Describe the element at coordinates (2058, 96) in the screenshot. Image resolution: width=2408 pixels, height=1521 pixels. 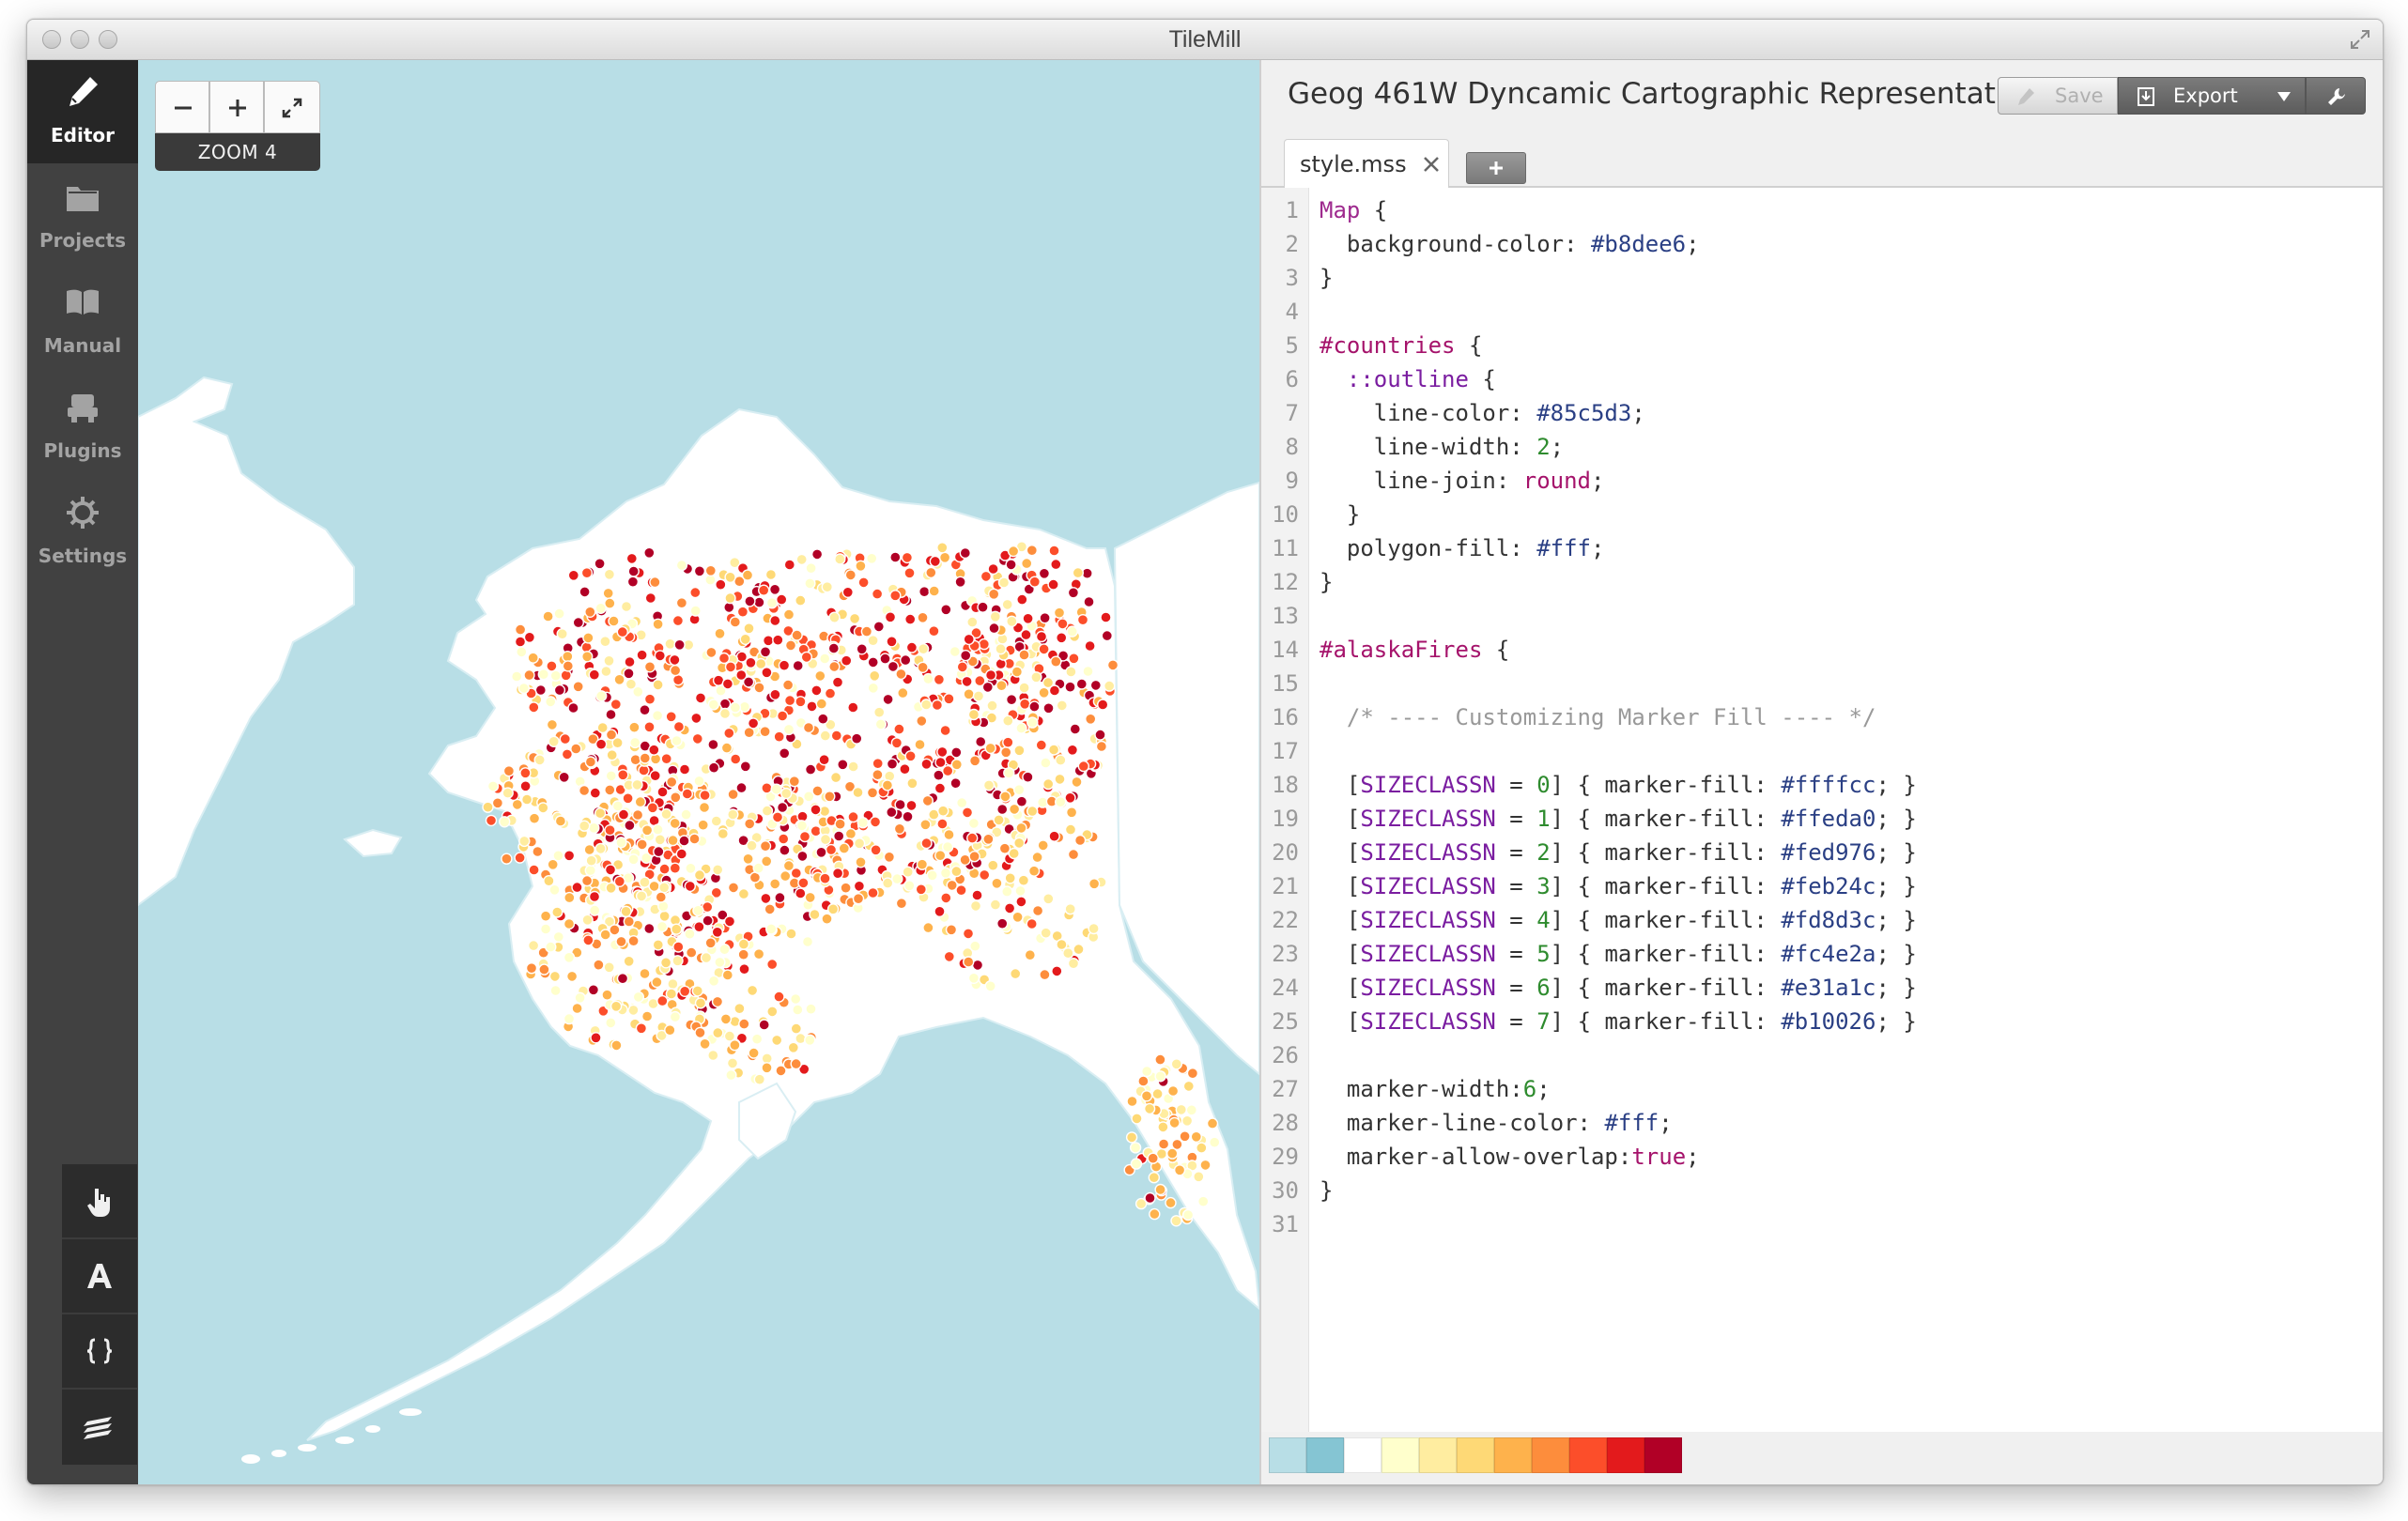
I see `save-button: Save` at that location.